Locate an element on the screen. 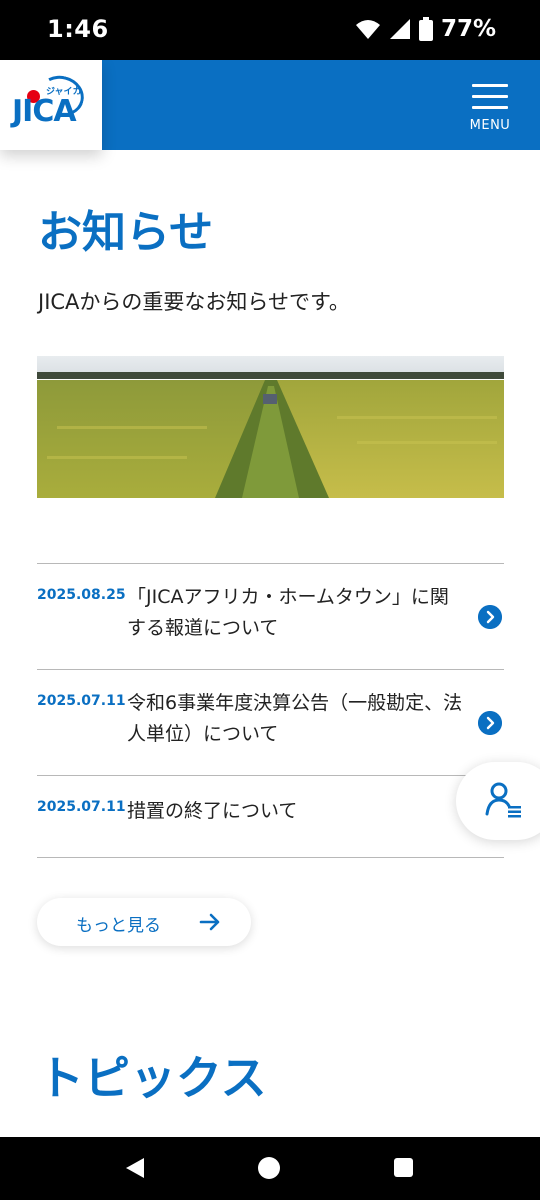 The height and width of the screenshot is (1200, 540). news-title: 令和6事業年度決算公告（一般勘定、法人単位）について is located at coordinates (295, 718).